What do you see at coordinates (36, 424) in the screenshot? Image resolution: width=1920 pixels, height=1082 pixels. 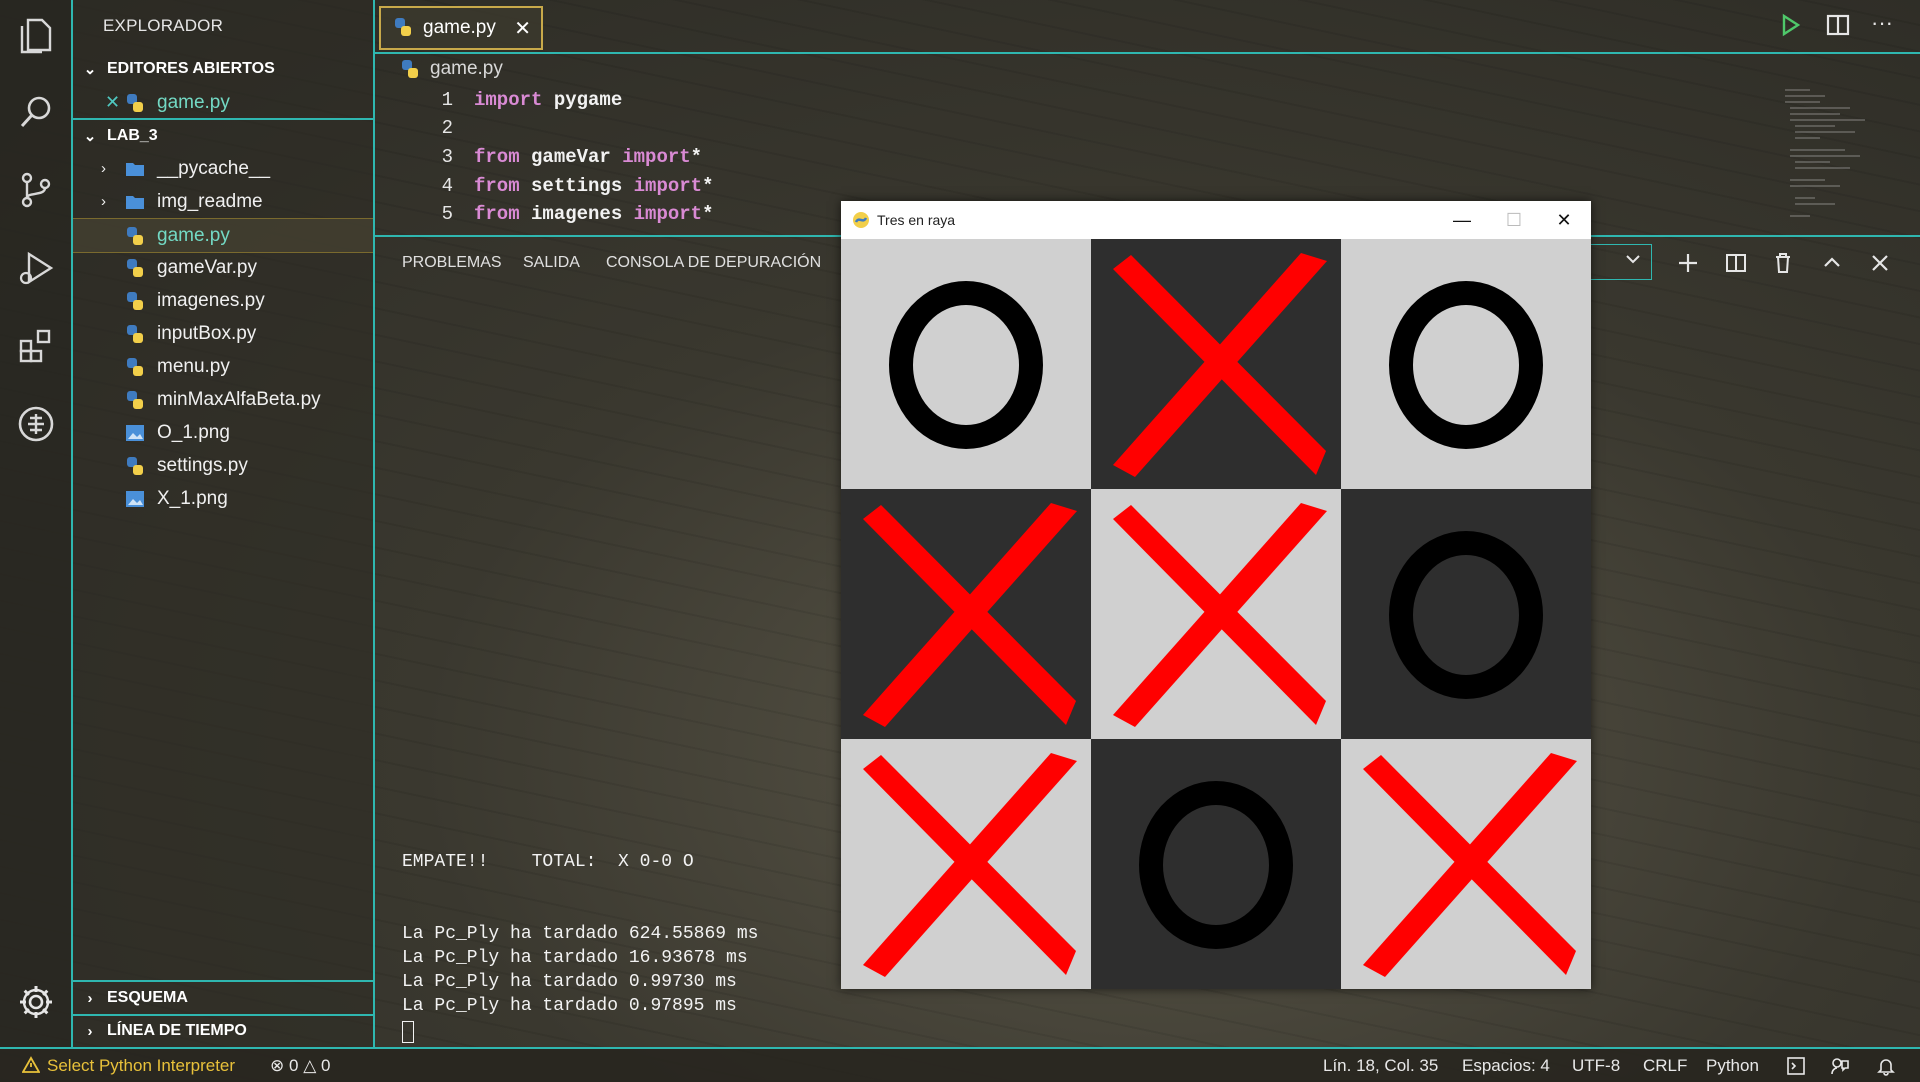 I see `remote-globe-icon` at bounding box center [36, 424].